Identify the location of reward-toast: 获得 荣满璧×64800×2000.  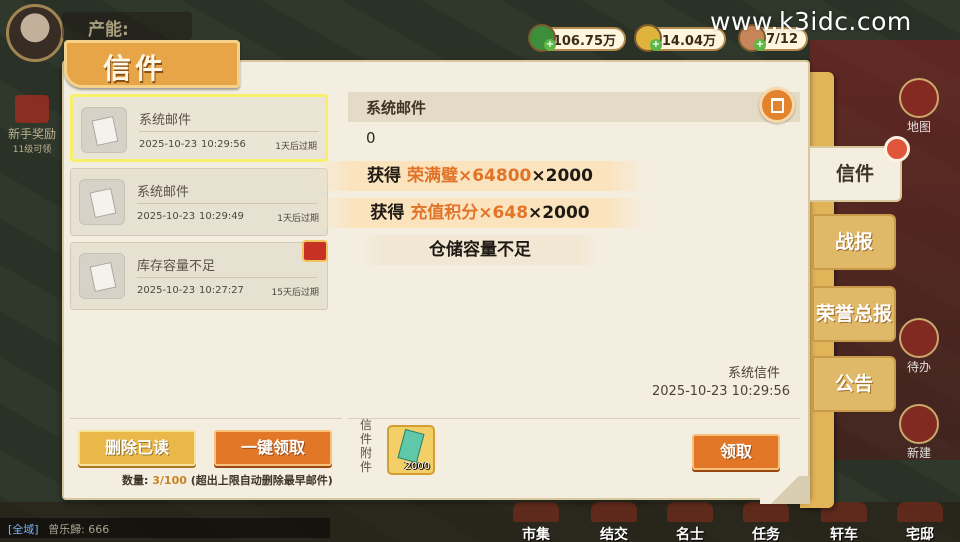
(480, 176).